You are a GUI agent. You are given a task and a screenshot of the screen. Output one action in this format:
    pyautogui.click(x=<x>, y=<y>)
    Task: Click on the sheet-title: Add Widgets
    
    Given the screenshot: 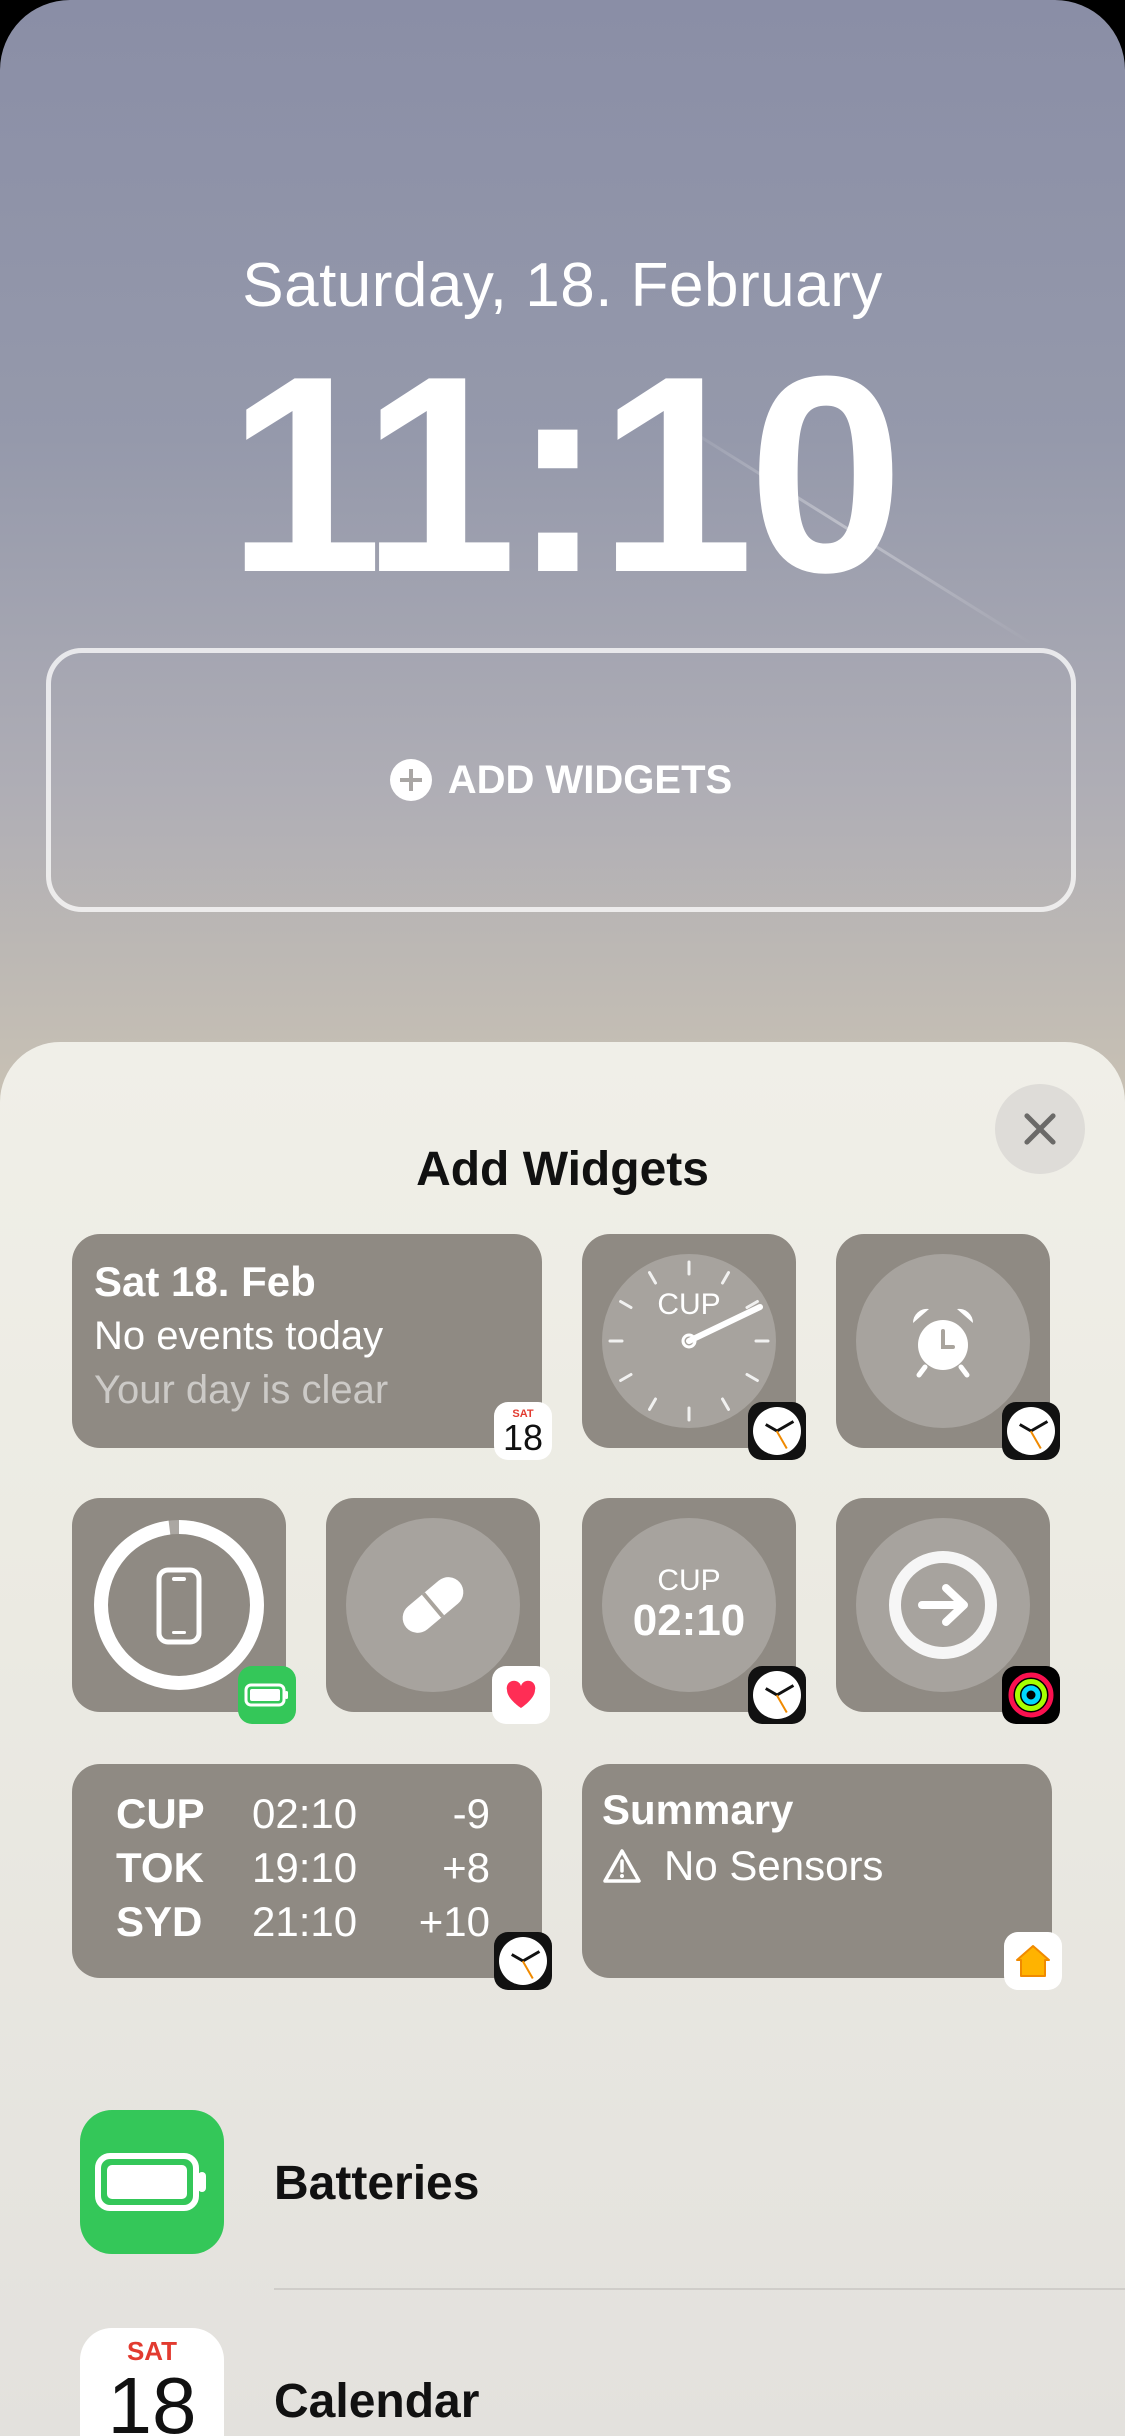 What is the action you would take?
    pyautogui.click(x=562, y=1169)
    